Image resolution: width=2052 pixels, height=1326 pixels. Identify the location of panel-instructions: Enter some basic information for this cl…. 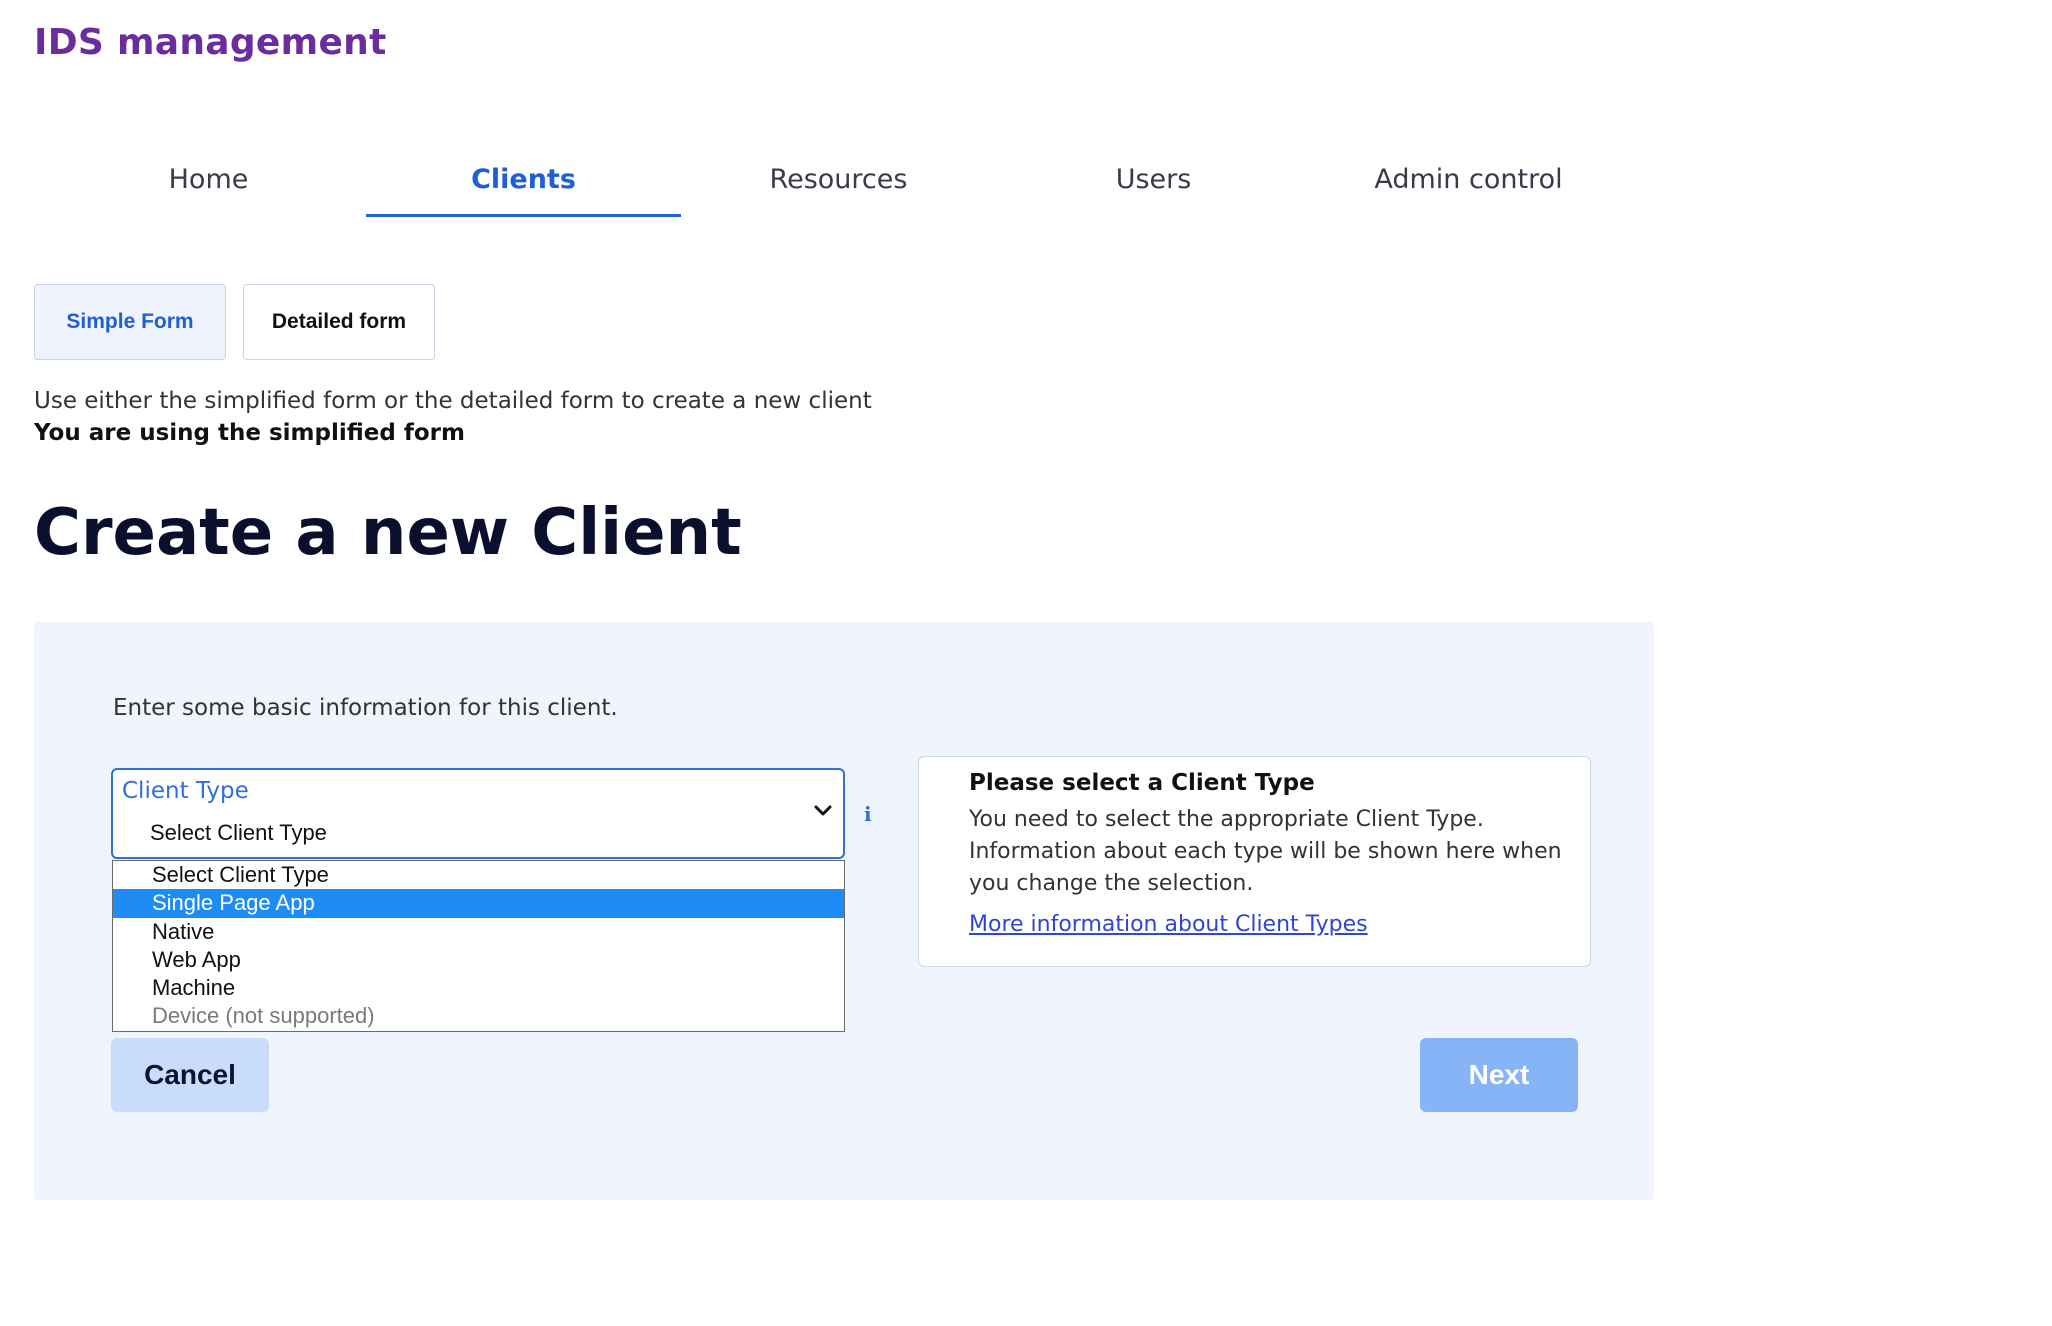
(365, 708).